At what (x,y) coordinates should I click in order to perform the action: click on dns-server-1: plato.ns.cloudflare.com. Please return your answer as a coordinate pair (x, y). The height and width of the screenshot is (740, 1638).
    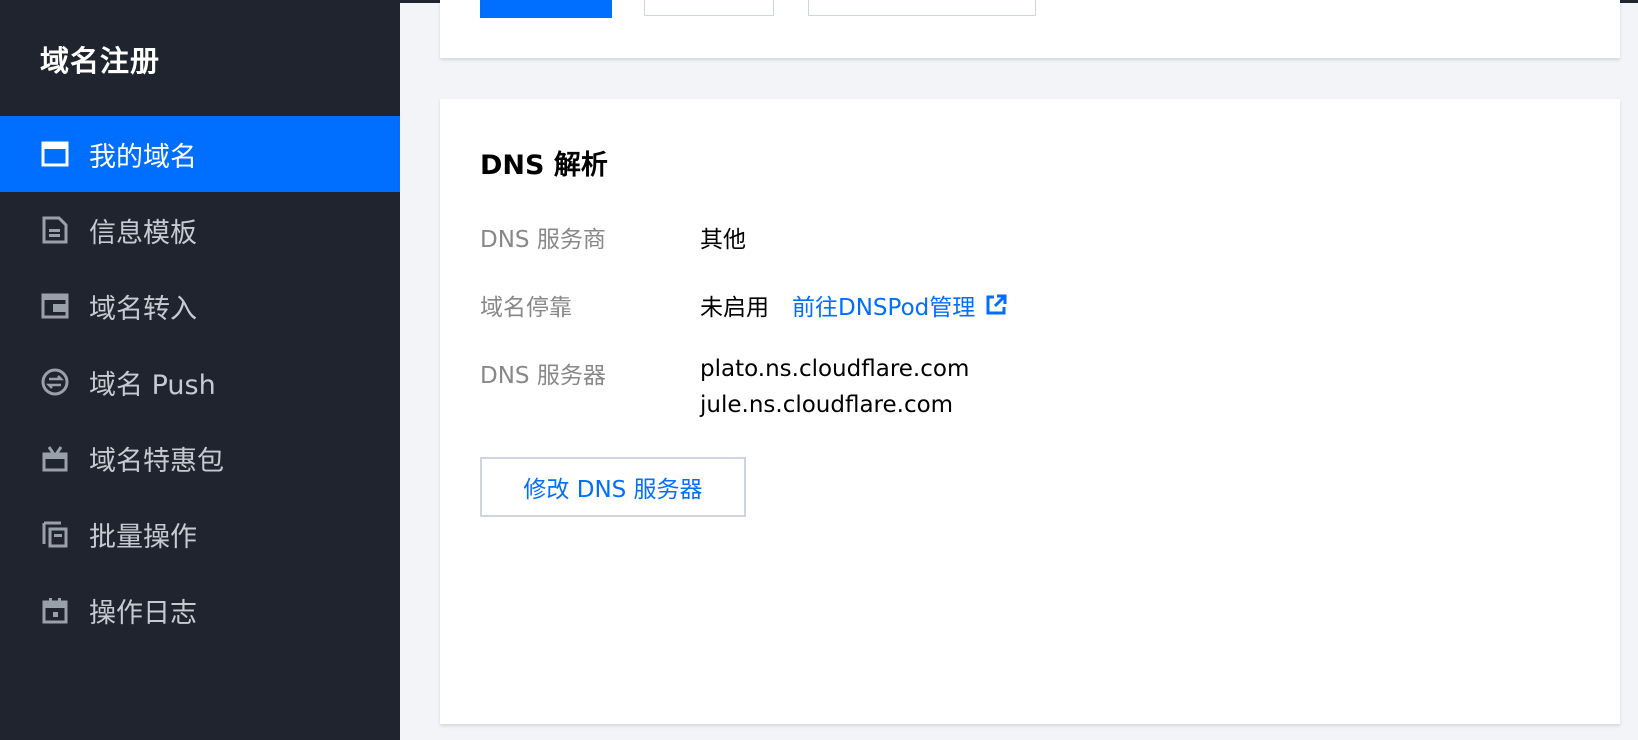
    Looking at the image, I should click on (835, 369).